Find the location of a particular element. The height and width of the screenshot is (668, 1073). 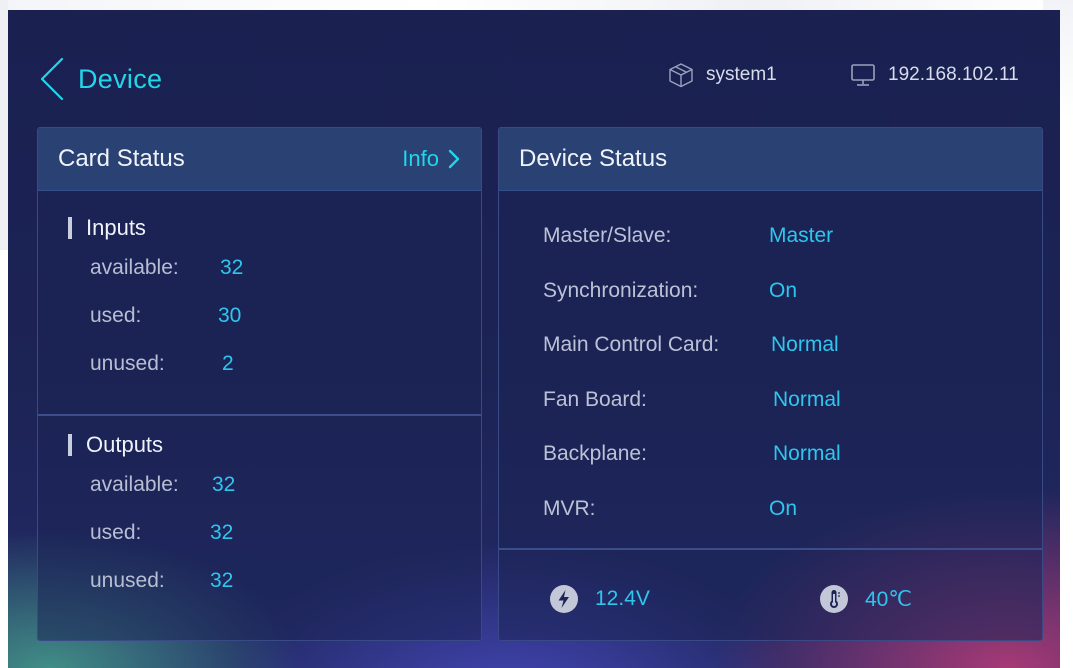

inputs-unused-row: unused: 2 is located at coordinates (285, 368).